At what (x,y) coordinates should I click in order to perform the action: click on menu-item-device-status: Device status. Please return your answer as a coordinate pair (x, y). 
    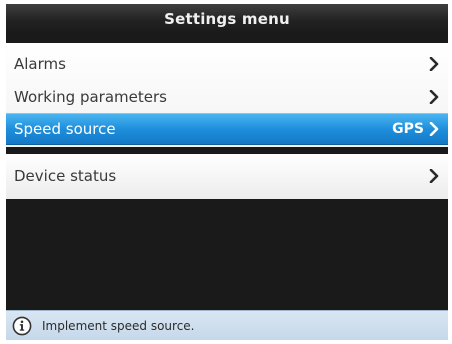
    Looking at the image, I should click on (227, 176).